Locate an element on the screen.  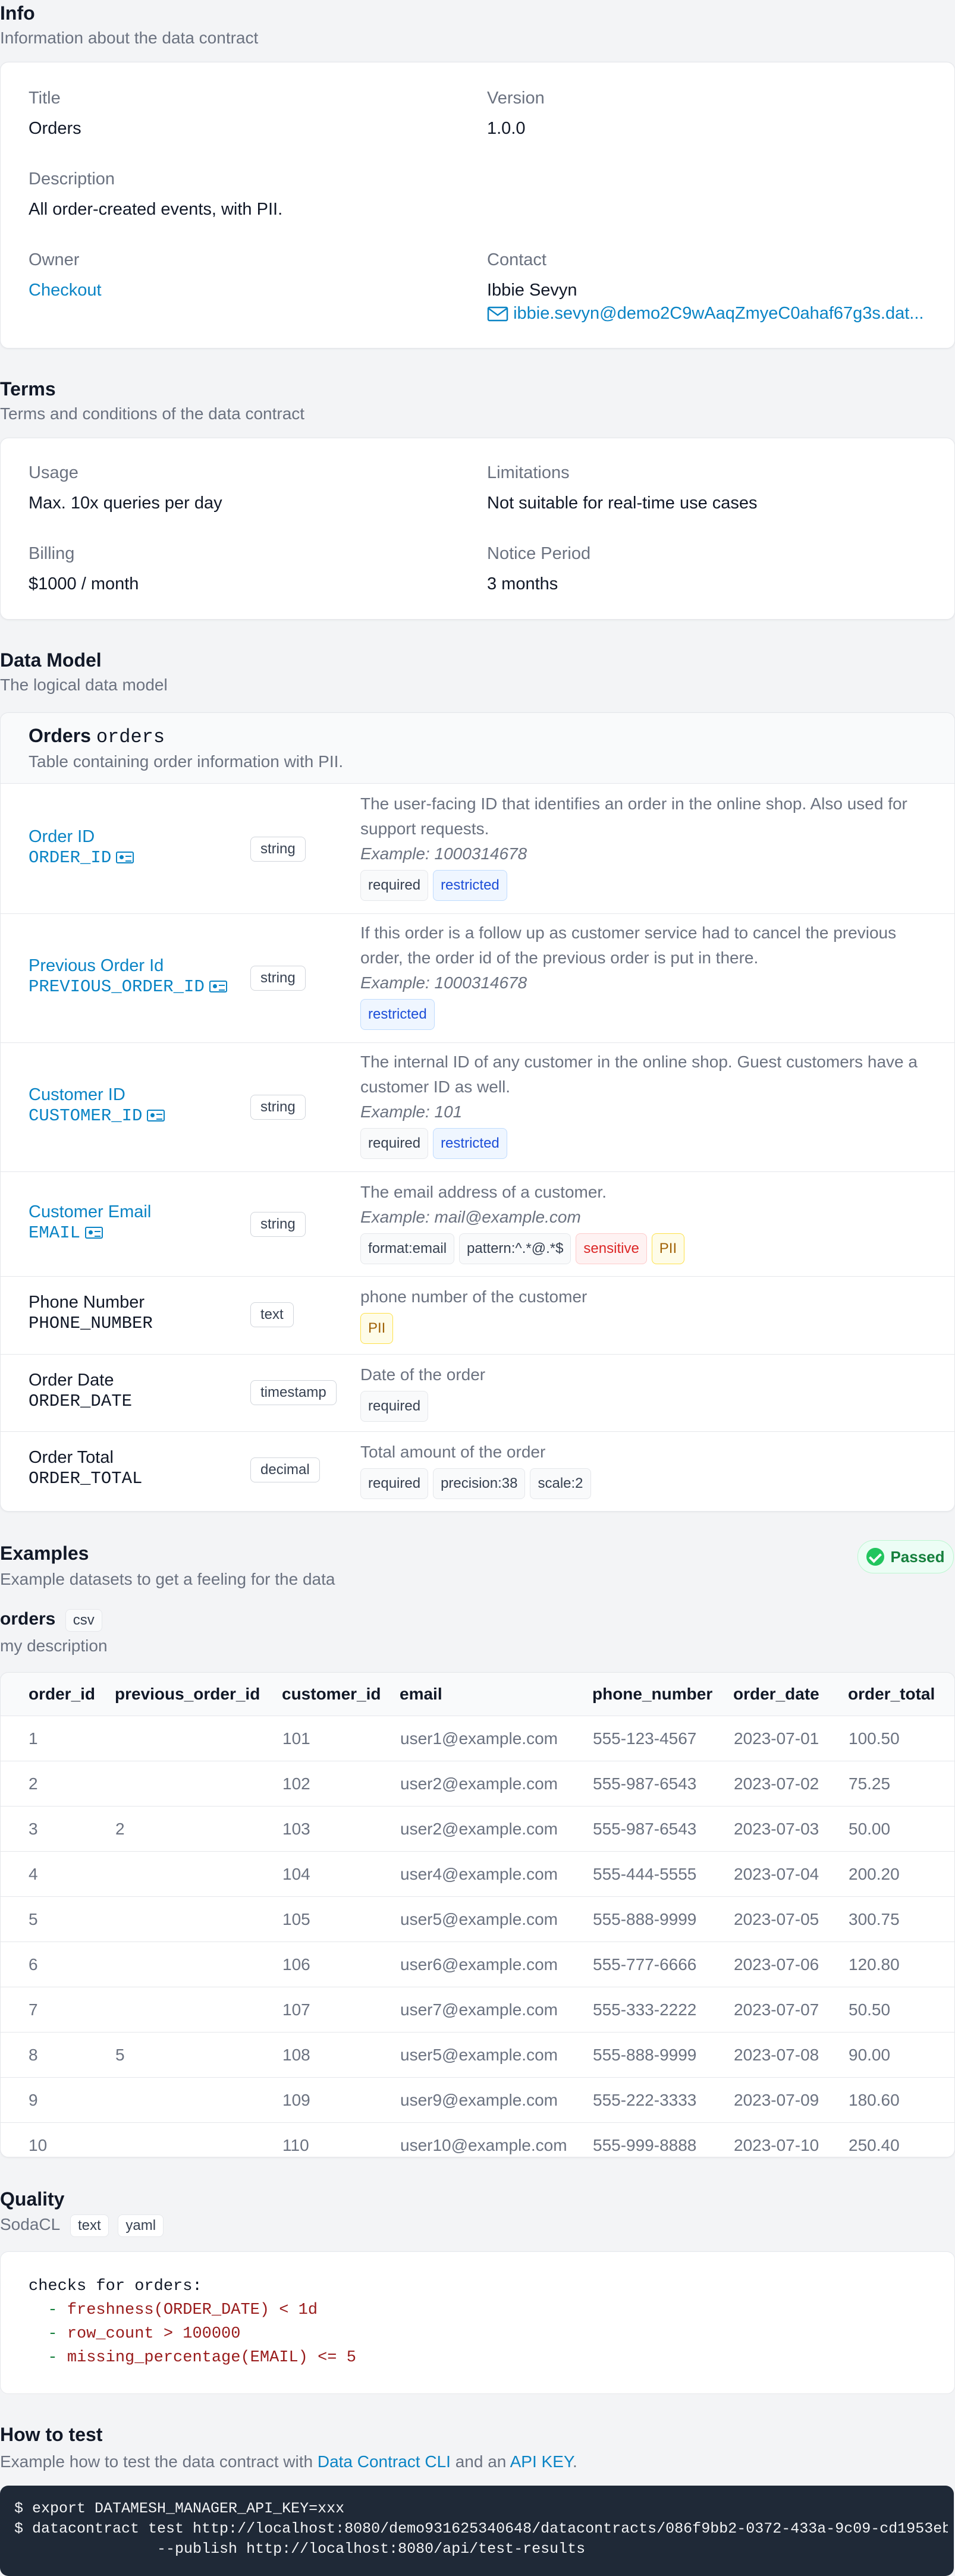
table-cell: 4 is located at coordinates (58, 1874).